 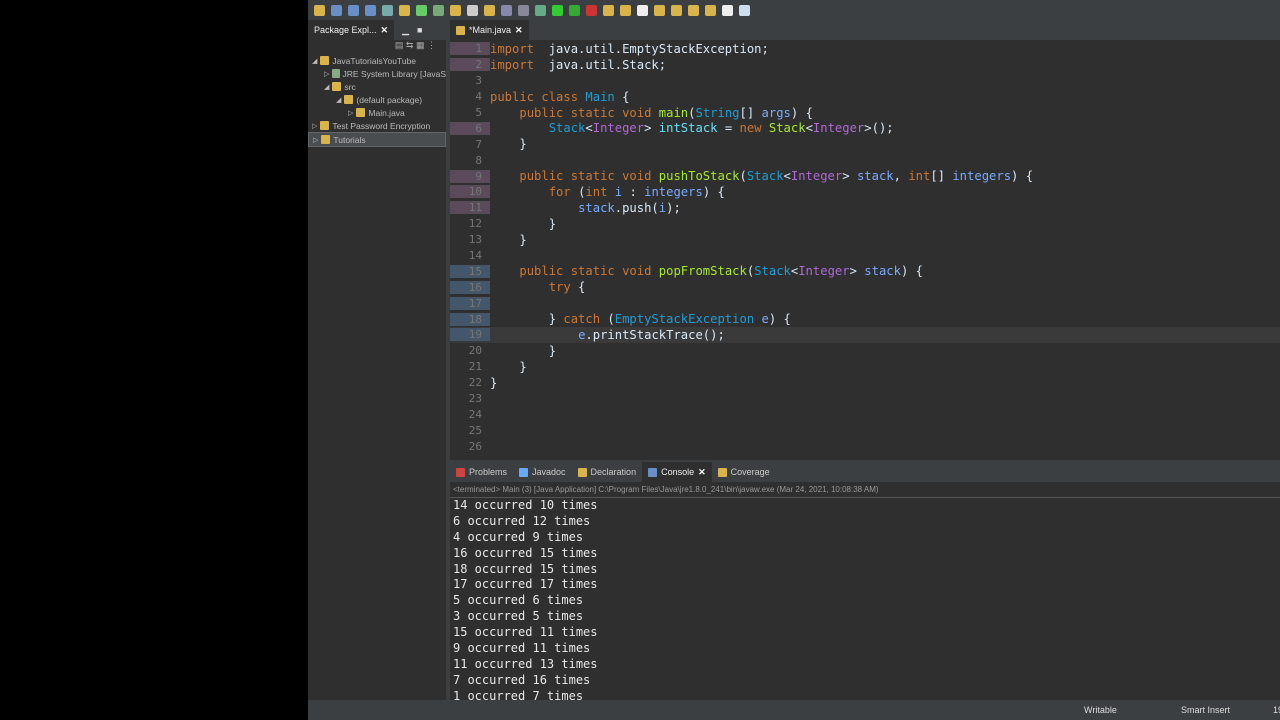 What do you see at coordinates (688, 319) in the screenshot?
I see `code-token: EmptyStackException` at bounding box center [688, 319].